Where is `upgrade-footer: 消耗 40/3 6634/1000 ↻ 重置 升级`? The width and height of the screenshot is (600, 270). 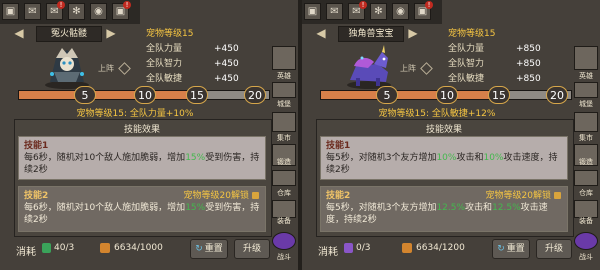 upgrade-footer: 消耗 40/3 6634/1000 ↻ 重置 升级 is located at coordinates (142, 250).